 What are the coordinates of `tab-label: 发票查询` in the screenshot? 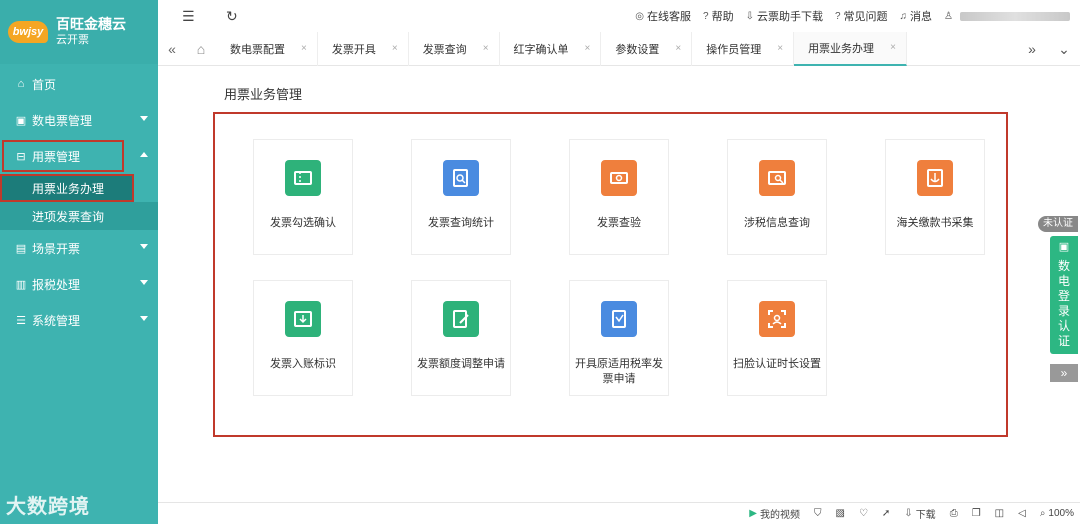 It's located at (444, 49).